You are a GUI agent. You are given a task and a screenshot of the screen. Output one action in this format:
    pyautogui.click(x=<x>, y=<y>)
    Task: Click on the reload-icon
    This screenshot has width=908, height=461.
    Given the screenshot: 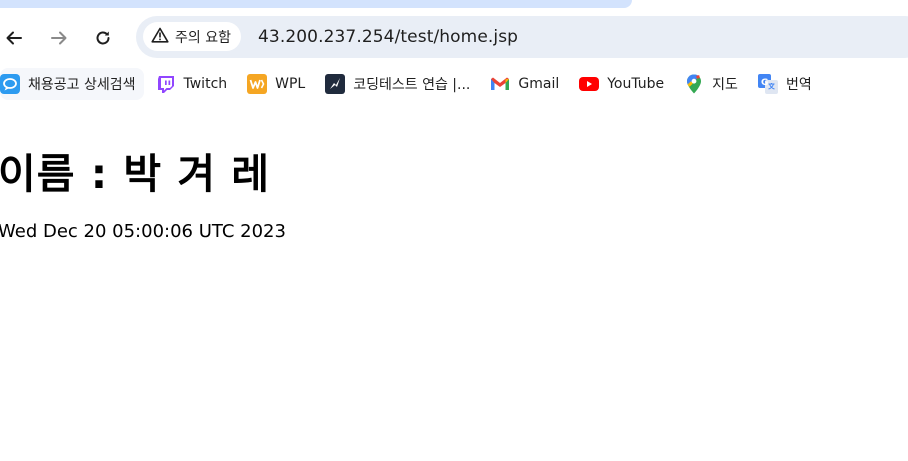 What is the action you would take?
    pyautogui.click(x=103, y=38)
    